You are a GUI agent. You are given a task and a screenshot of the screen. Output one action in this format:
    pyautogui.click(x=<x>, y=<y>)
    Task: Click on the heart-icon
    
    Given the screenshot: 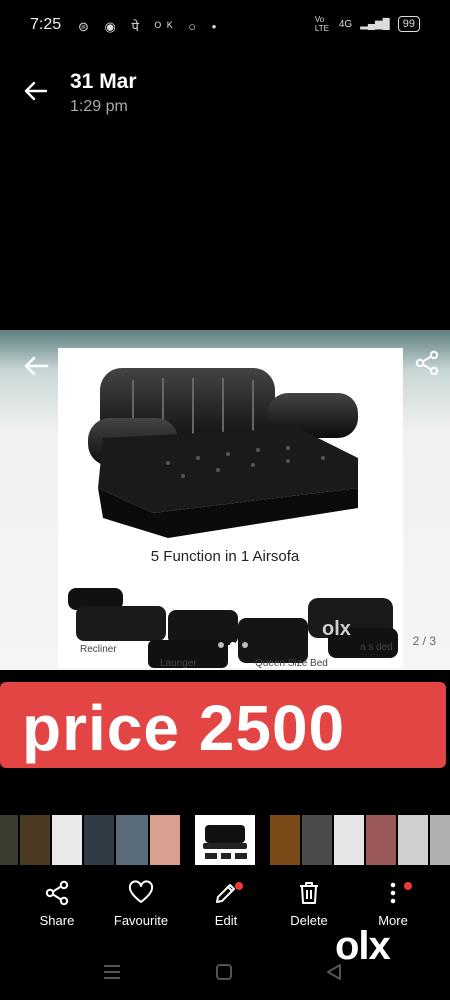 What is the action you would take?
    pyautogui.click(x=141, y=891)
    